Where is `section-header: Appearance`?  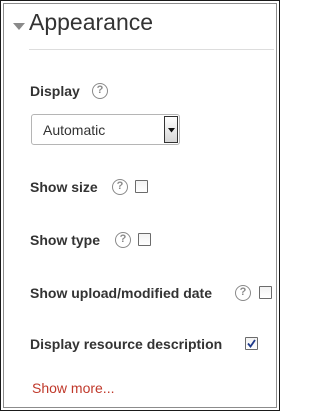 section-header: Appearance is located at coordinates (140, 27).